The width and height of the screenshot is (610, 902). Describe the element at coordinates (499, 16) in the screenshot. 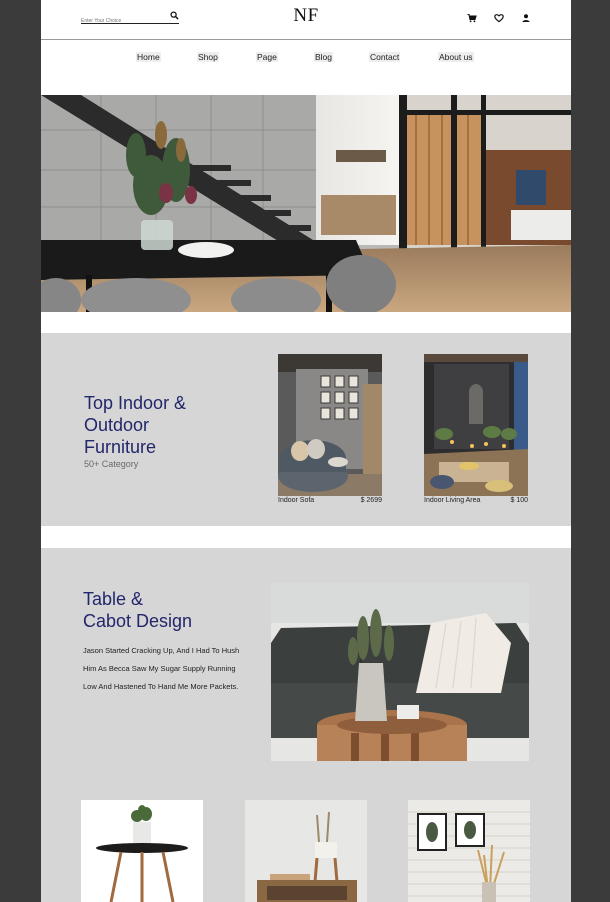

I see `heart-icon` at that location.